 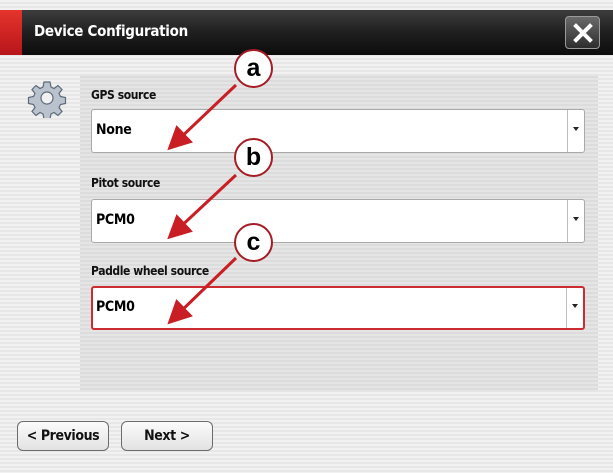 I want to click on callout-a: a, so click(x=253, y=68).